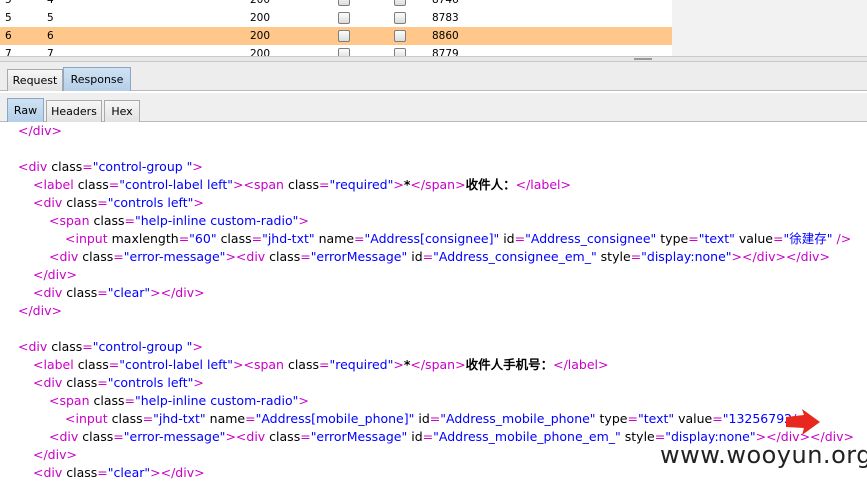 The image size is (867, 483). I want to click on code-token: >, so click(303, 400).